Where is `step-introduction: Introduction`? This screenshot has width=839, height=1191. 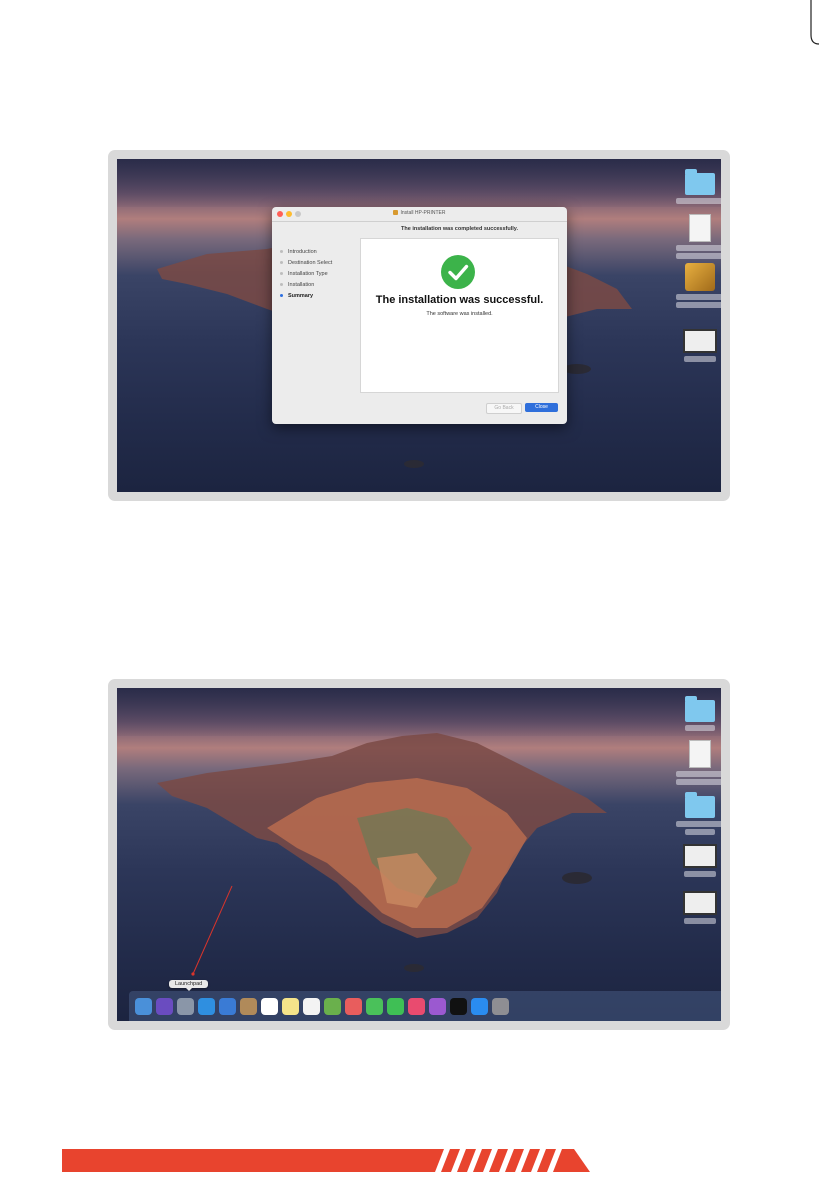 step-introduction: Introduction is located at coordinates (317, 252).